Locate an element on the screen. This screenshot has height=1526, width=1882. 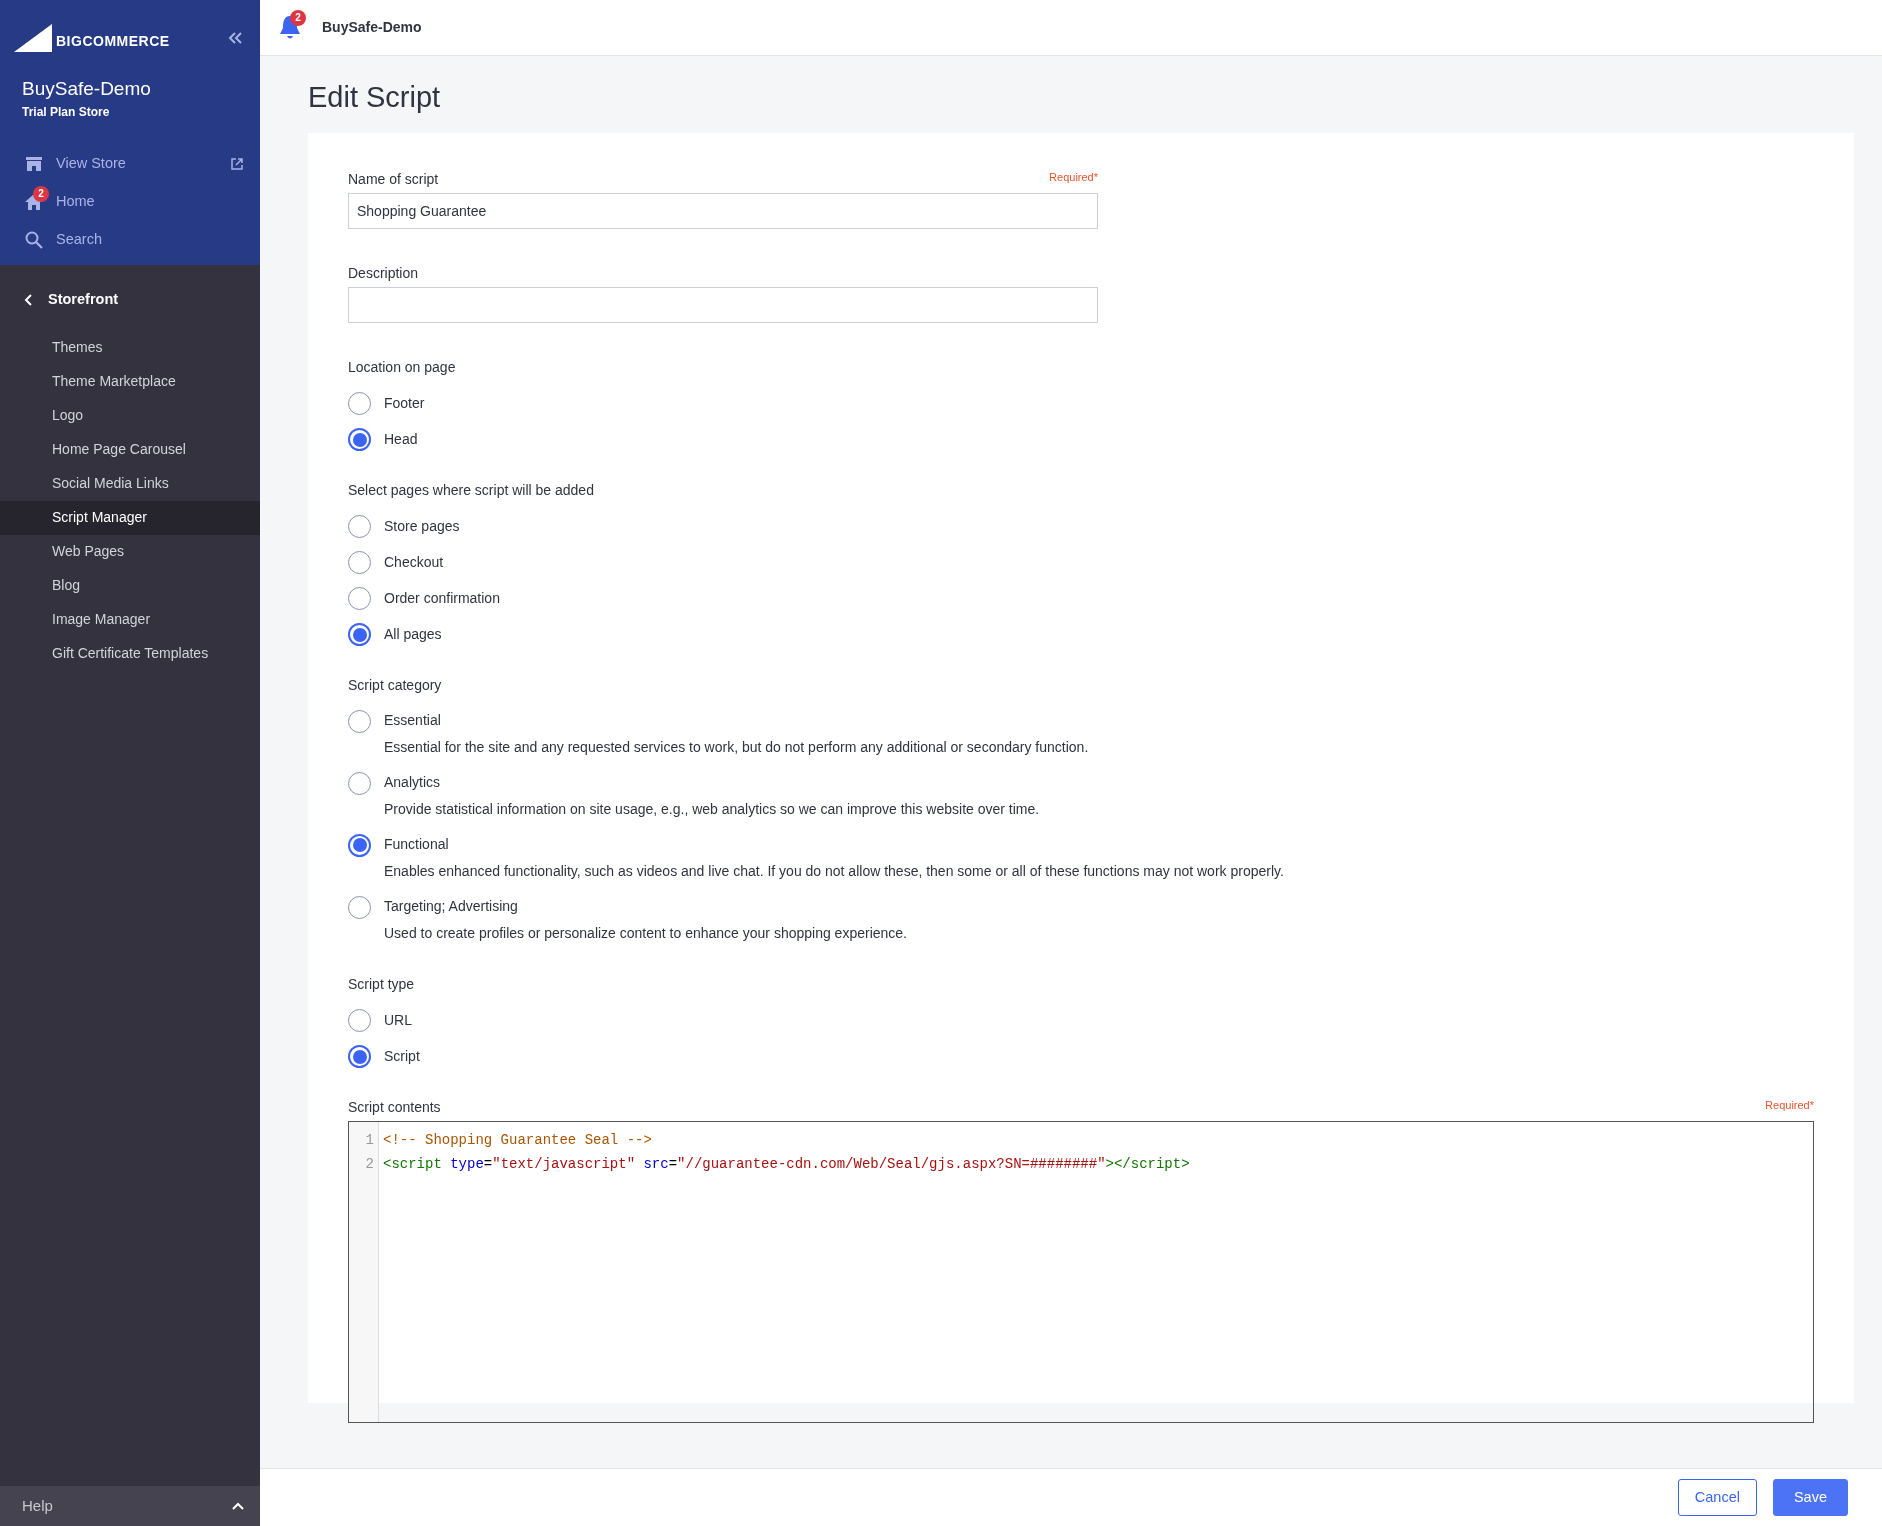
group-label: Script category is located at coordinates (395, 685).